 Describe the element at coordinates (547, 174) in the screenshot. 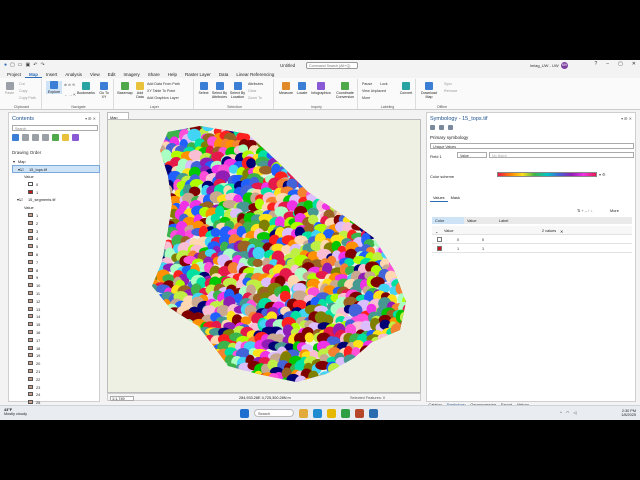

I see `color-scheme-ramp` at that location.